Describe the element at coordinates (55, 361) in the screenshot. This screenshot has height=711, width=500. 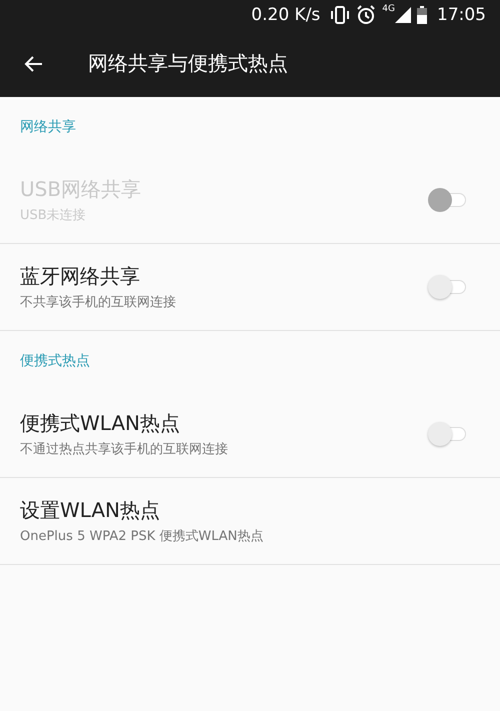
I see `section-header: 便携式热点` at that location.